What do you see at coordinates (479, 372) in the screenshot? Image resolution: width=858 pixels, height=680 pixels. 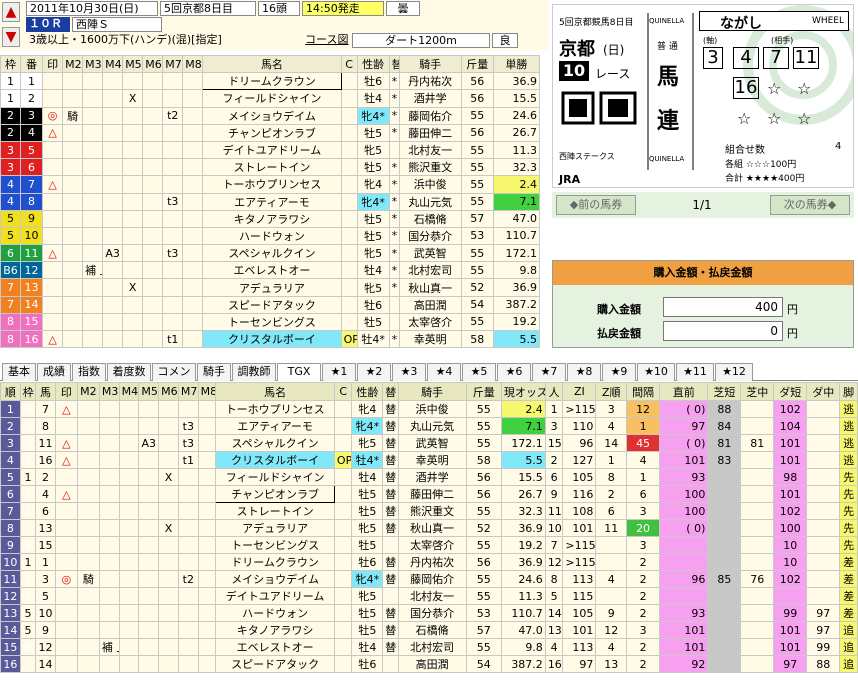 I see `tab-13: ★5` at bounding box center [479, 372].